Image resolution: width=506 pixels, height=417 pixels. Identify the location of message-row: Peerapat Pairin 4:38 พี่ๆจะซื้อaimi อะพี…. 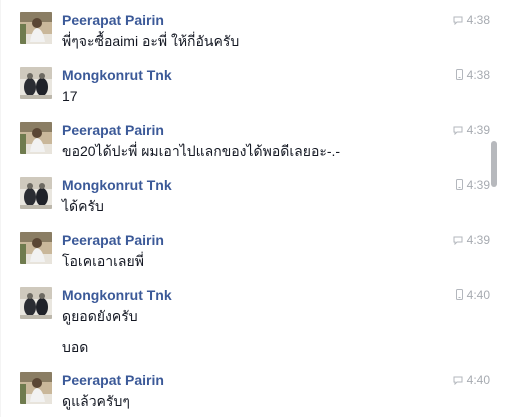
(245, 32).